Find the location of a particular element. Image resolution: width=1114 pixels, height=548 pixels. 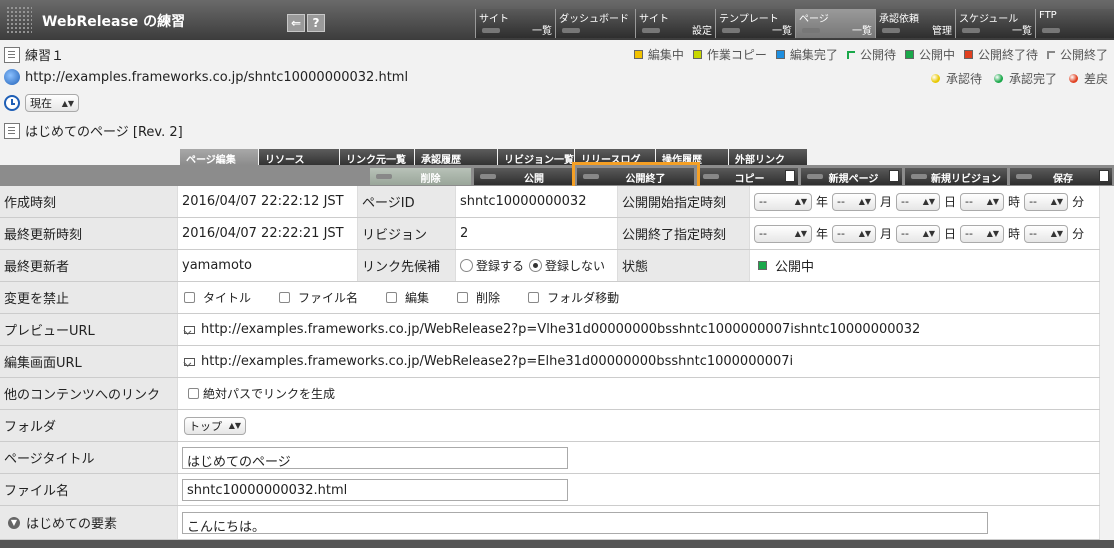

tab-0: ページ編集 is located at coordinates (219, 157).